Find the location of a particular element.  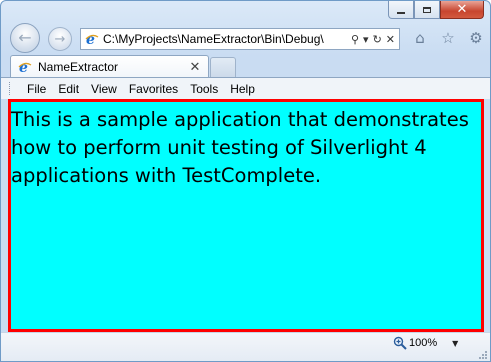

search-icon: ⚲ is located at coordinates (355, 39).